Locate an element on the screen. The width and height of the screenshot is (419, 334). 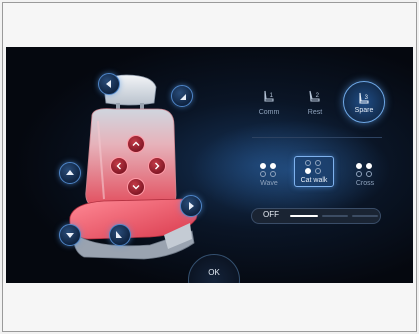
chevron-up-icon is located at coordinates (136, 143).